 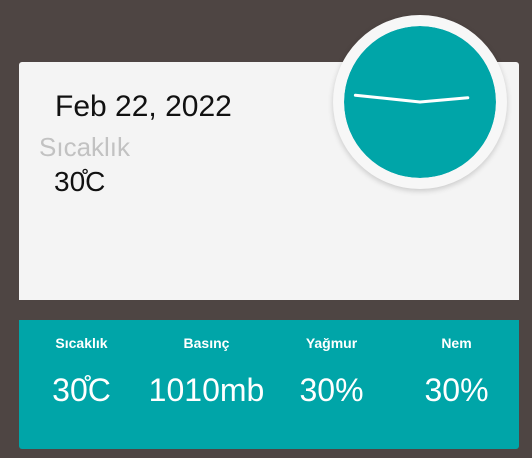 What do you see at coordinates (206, 390) in the screenshot?
I see `stat-value: 1010mb` at bounding box center [206, 390].